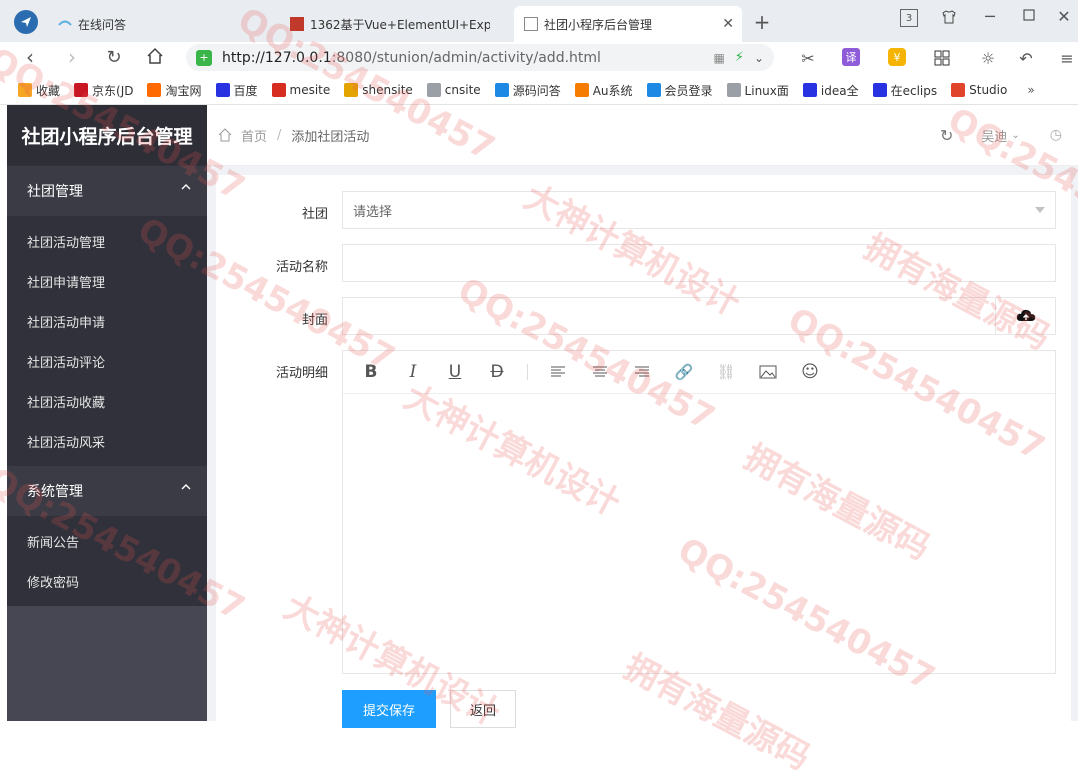  What do you see at coordinates (684, 372) in the screenshot?
I see `link-icon: 🔗` at bounding box center [684, 372].